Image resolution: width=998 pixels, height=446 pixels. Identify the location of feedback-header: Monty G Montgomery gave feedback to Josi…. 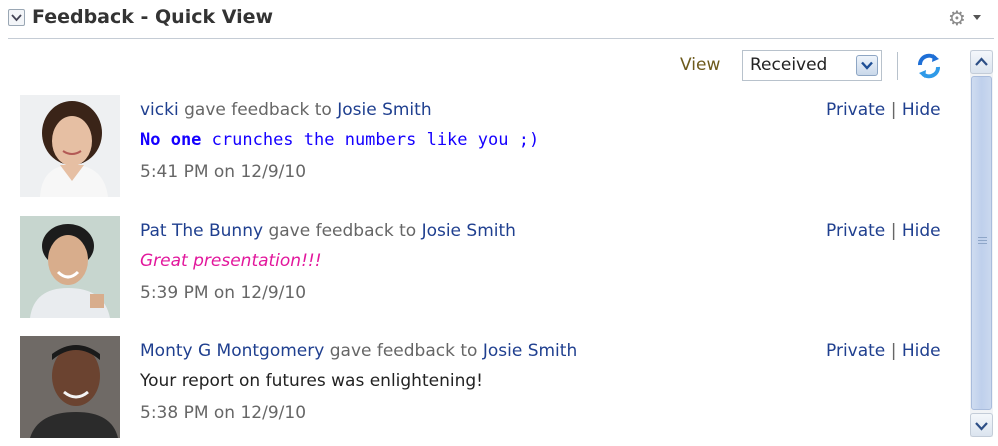
(358, 351).